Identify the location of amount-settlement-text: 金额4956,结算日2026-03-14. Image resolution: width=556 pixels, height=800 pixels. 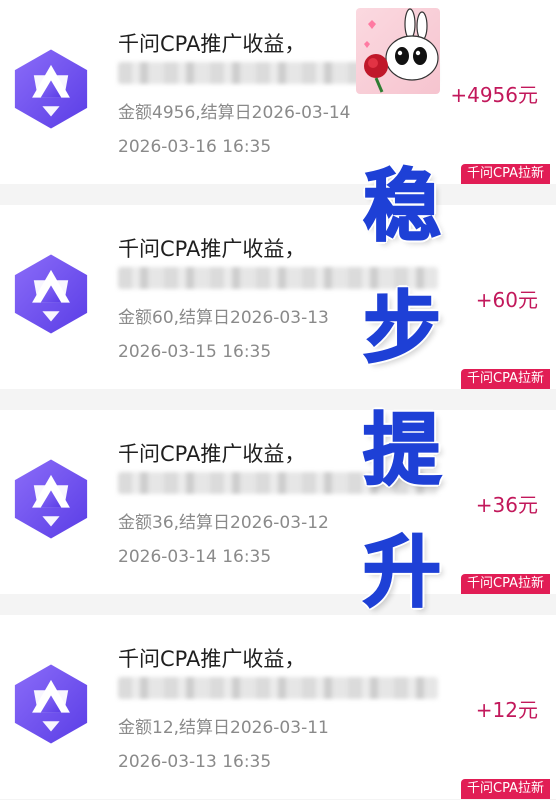
(234, 113).